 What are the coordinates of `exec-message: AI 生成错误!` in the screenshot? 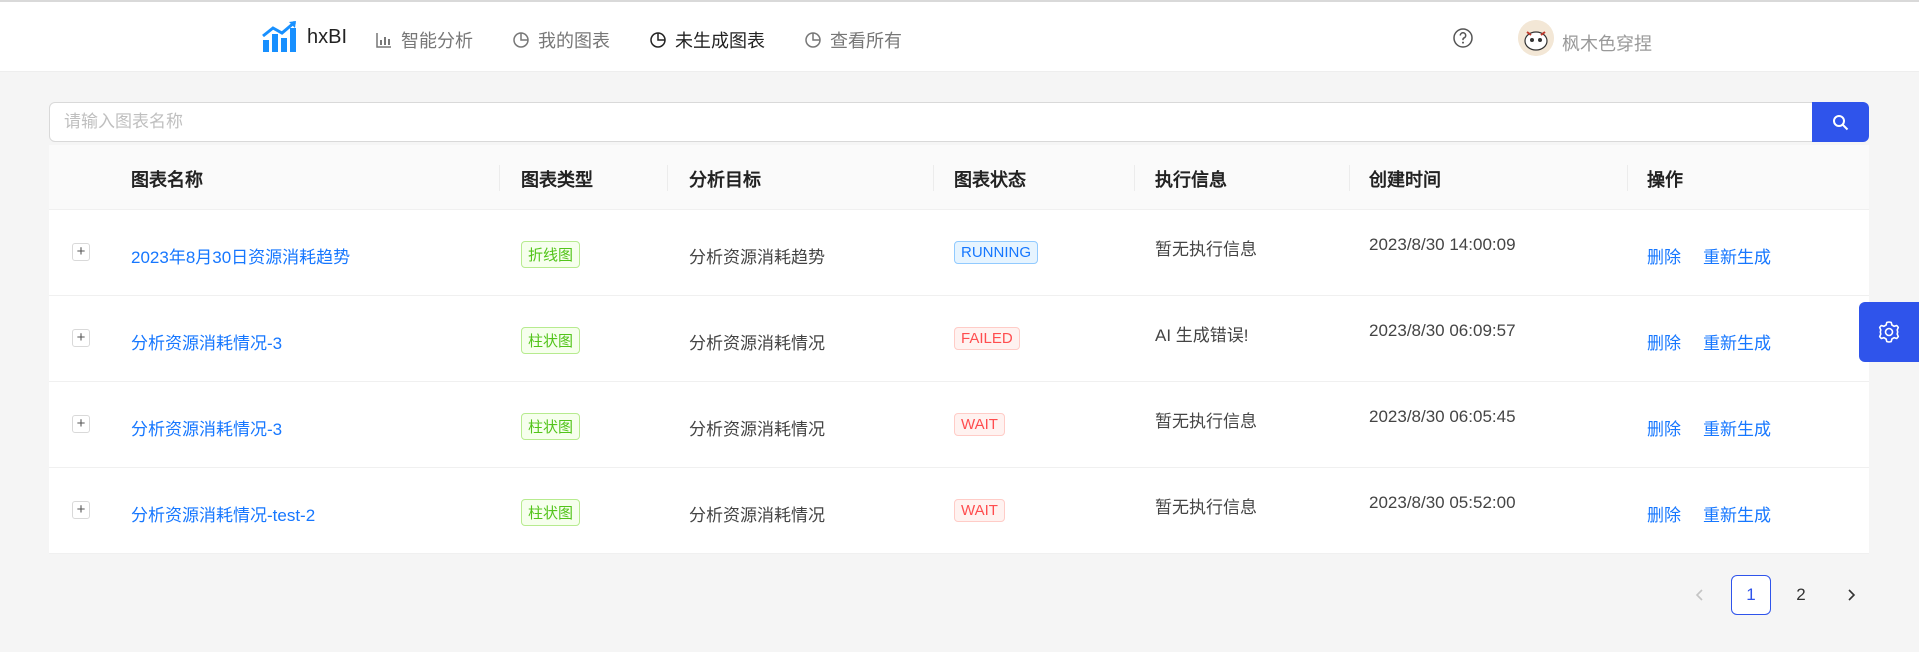 It's located at (1202, 335).